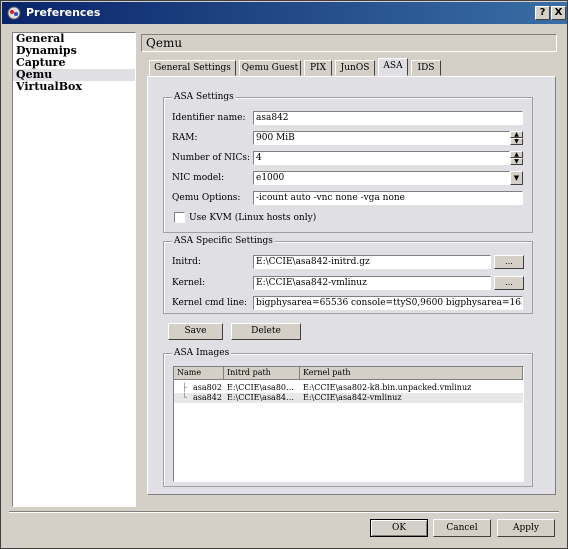 The width and height of the screenshot is (568, 549). Describe the element at coordinates (209, 118) in the screenshot. I see `identifier-label: Identifier name:` at that location.